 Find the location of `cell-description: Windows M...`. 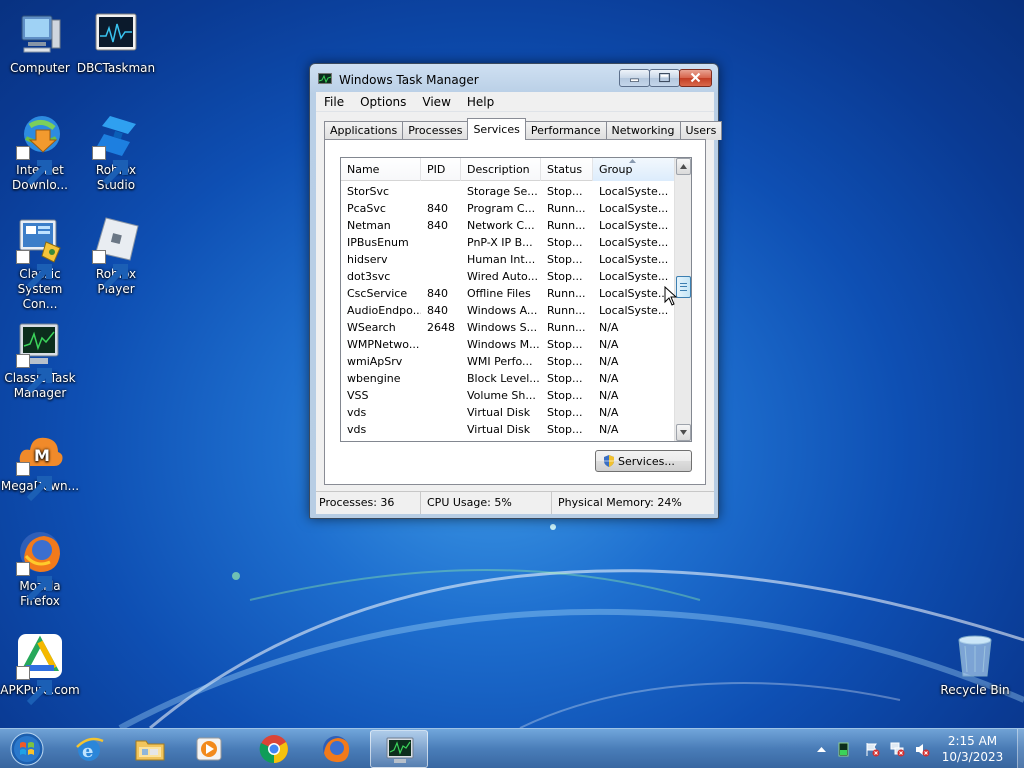

cell-description: Windows M... is located at coordinates (503, 344).